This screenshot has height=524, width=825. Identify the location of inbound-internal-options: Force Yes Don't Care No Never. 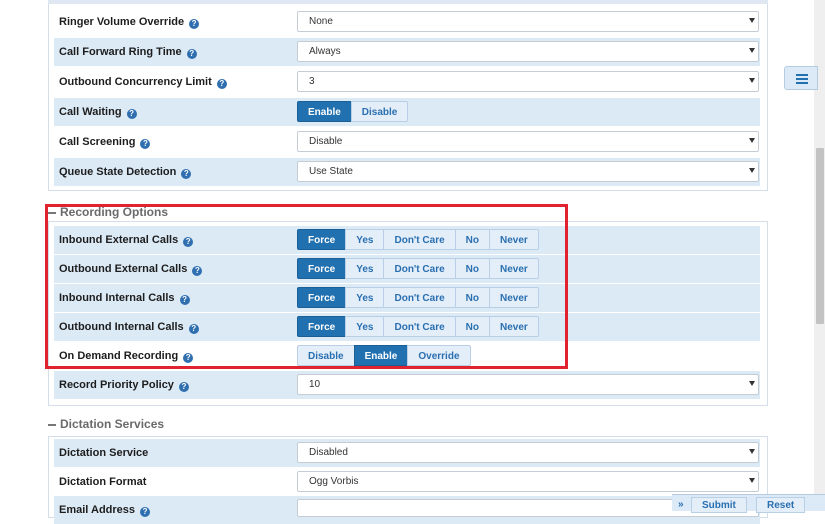
(418, 297).